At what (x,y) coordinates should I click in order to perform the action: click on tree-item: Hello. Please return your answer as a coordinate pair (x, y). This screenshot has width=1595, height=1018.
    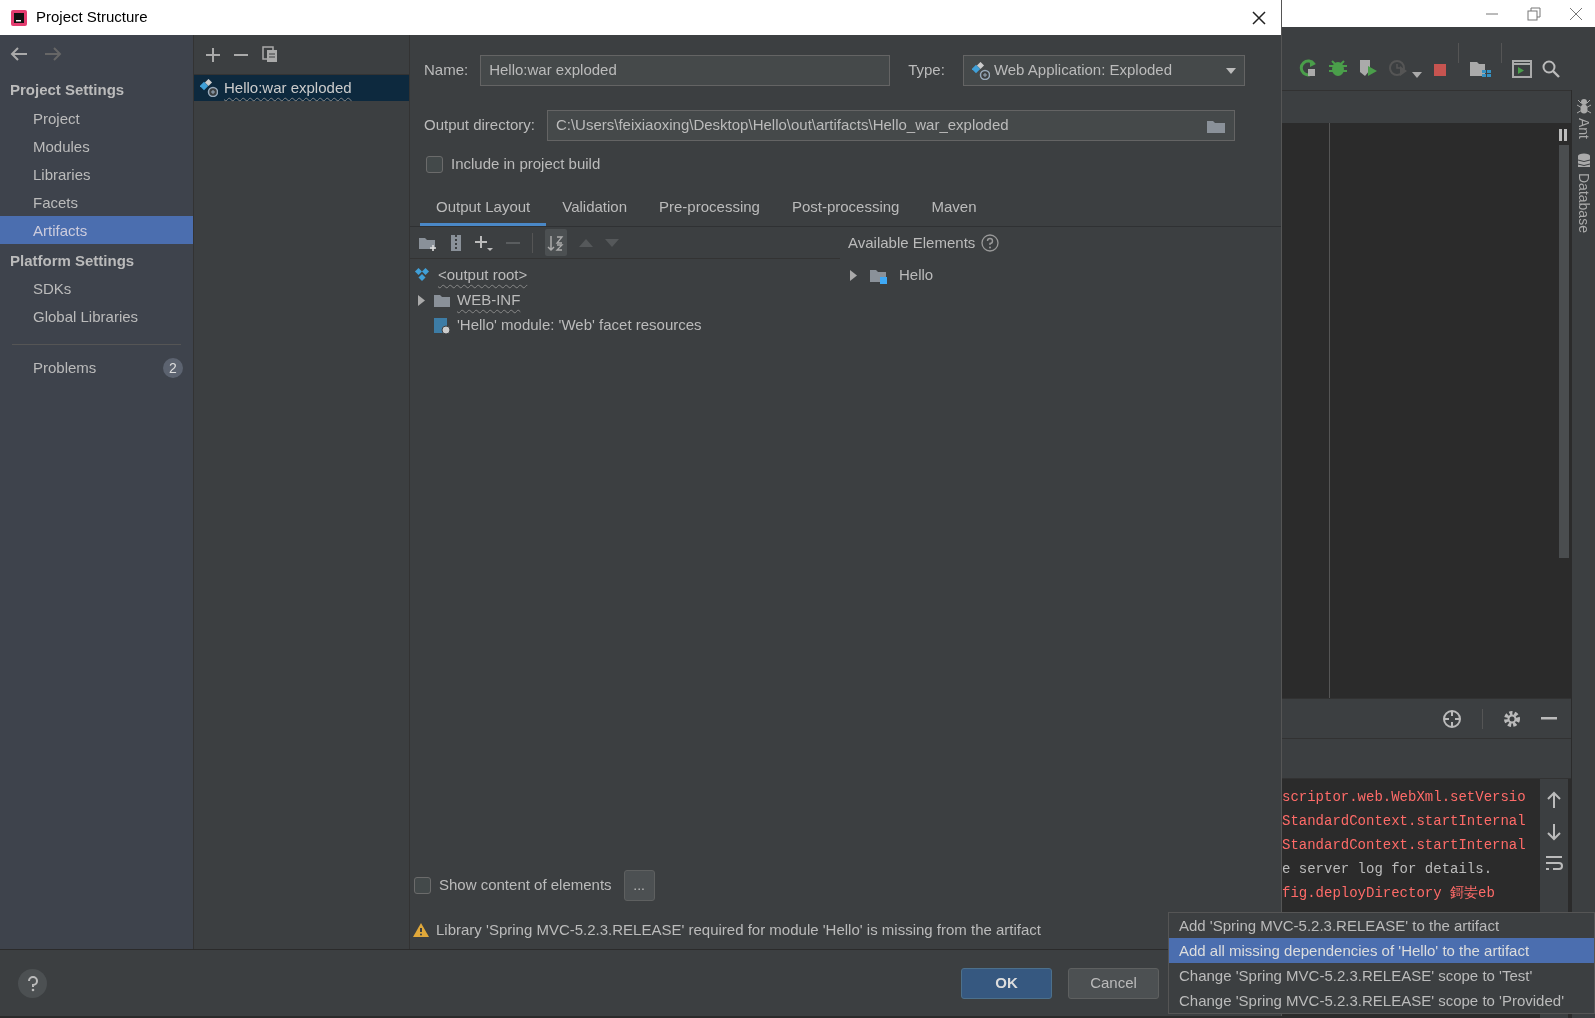
    Looking at the image, I should click on (916, 275).